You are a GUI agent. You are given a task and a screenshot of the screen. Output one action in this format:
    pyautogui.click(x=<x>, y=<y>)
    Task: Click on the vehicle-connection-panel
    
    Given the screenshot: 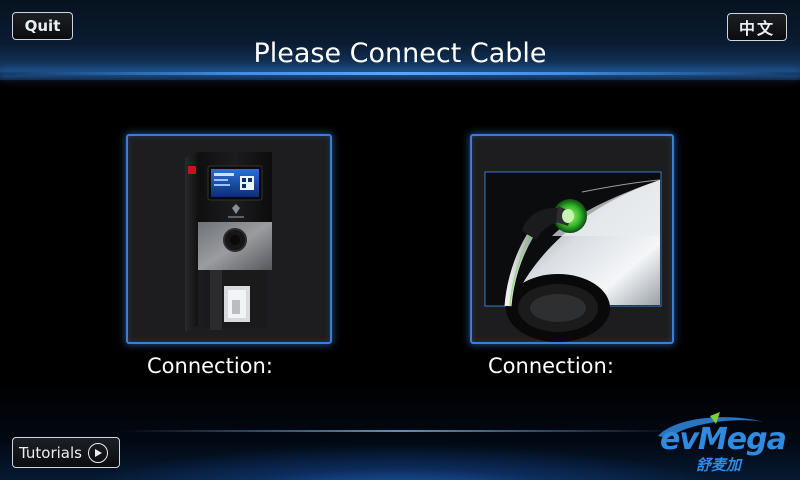 What is the action you would take?
    pyautogui.click(x=572, y=239)
    